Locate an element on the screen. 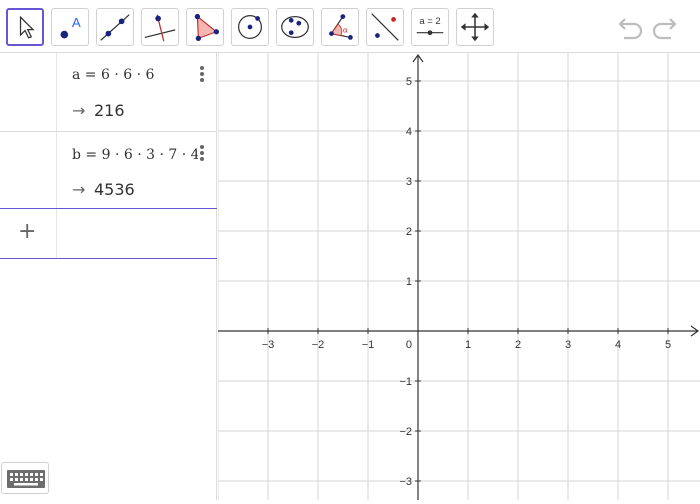  svg-text: a = 2 is located at coordinates (429, 21).